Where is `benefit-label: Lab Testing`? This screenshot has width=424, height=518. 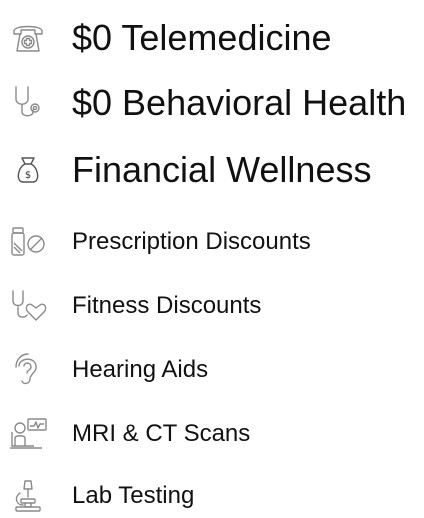
benefit-label: Lab Testing is located at coordinates (133, 495).